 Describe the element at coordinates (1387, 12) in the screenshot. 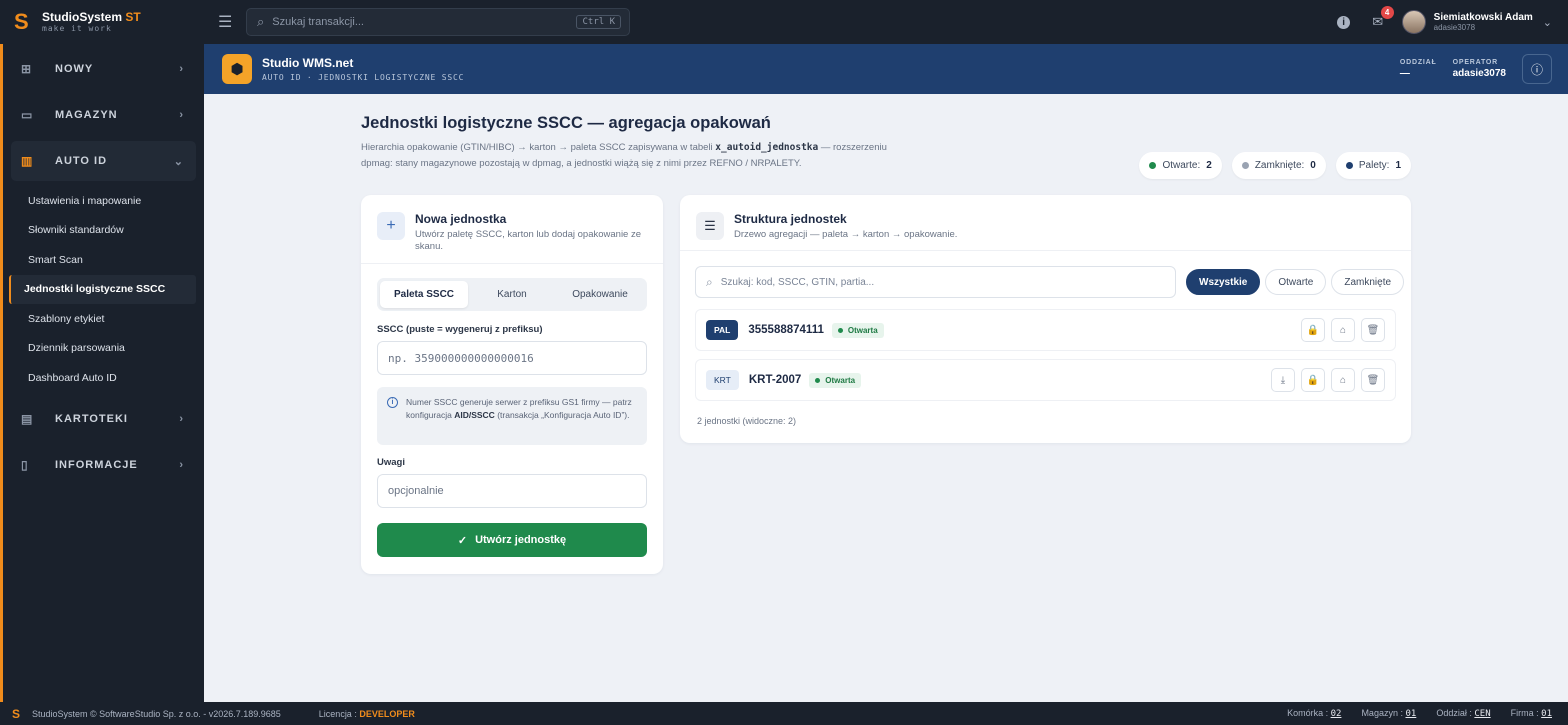

I see `notification-badge: 4` at that location.